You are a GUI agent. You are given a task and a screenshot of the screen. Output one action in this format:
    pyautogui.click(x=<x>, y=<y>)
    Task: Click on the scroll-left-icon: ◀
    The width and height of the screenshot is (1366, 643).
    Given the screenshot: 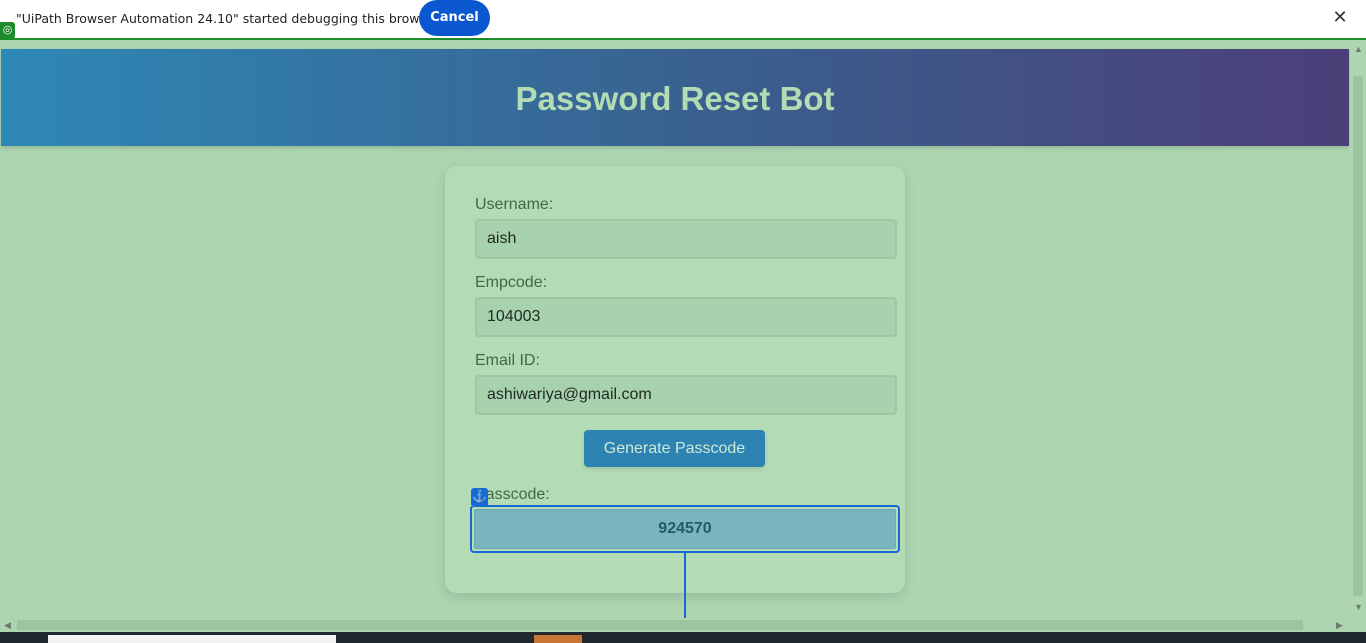 What is the action you would take?
    pyautogui.click(x=7, y=625)
    